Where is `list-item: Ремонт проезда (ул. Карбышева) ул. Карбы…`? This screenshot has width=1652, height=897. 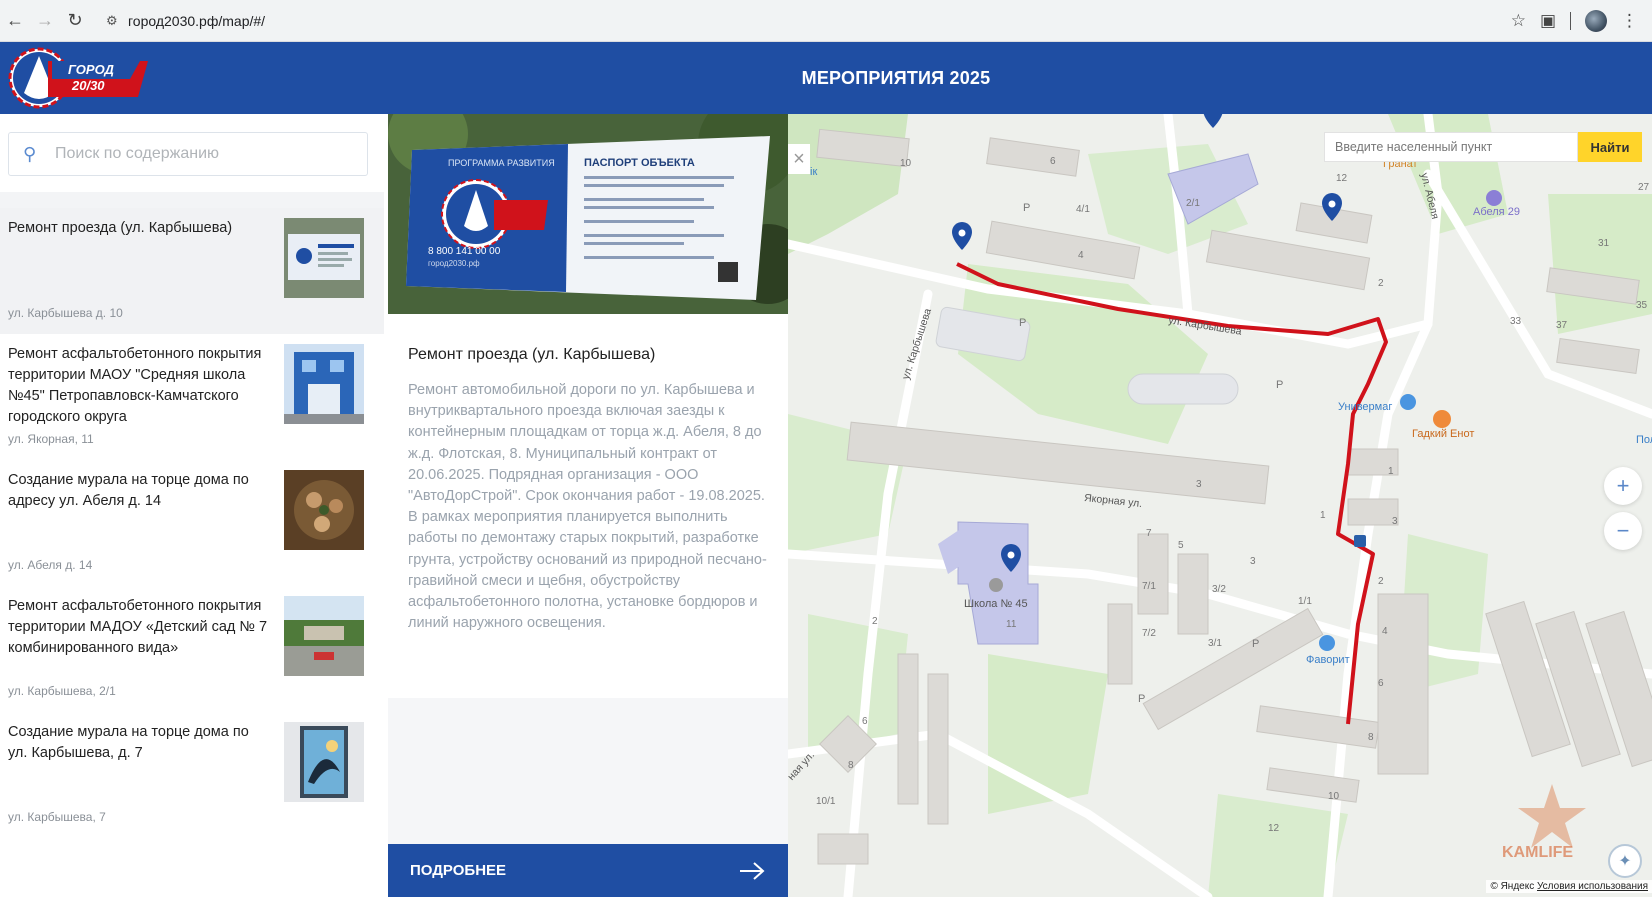 list-item: Ремонт проезда (ул. Карбышева) ул. Карбы… is located at coordinates (192, 271).